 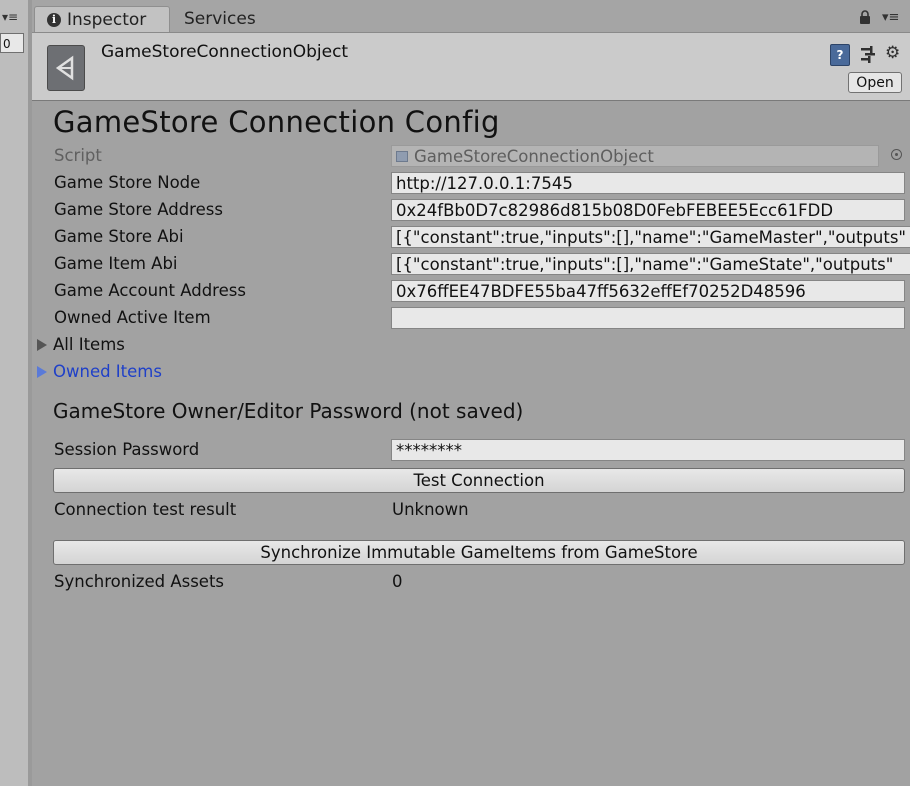 What do you see at coordinates (107, 20) in the screenshot?
I see `tab-inspector-label: Inspector` at bounding box center [107, 20].